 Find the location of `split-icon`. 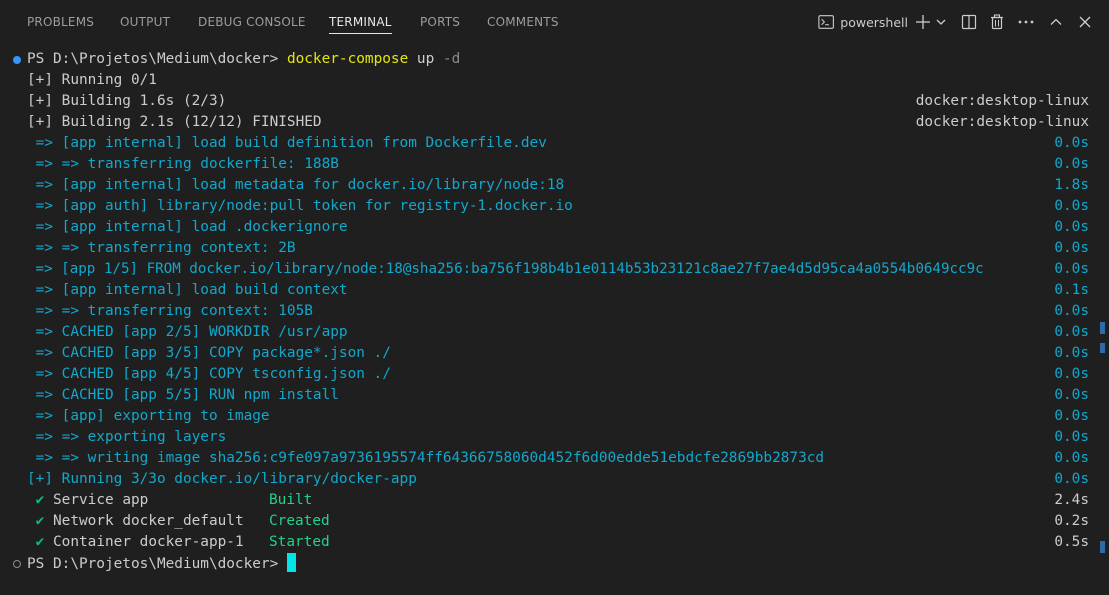

split-icon is located at coordinates (969, 22).